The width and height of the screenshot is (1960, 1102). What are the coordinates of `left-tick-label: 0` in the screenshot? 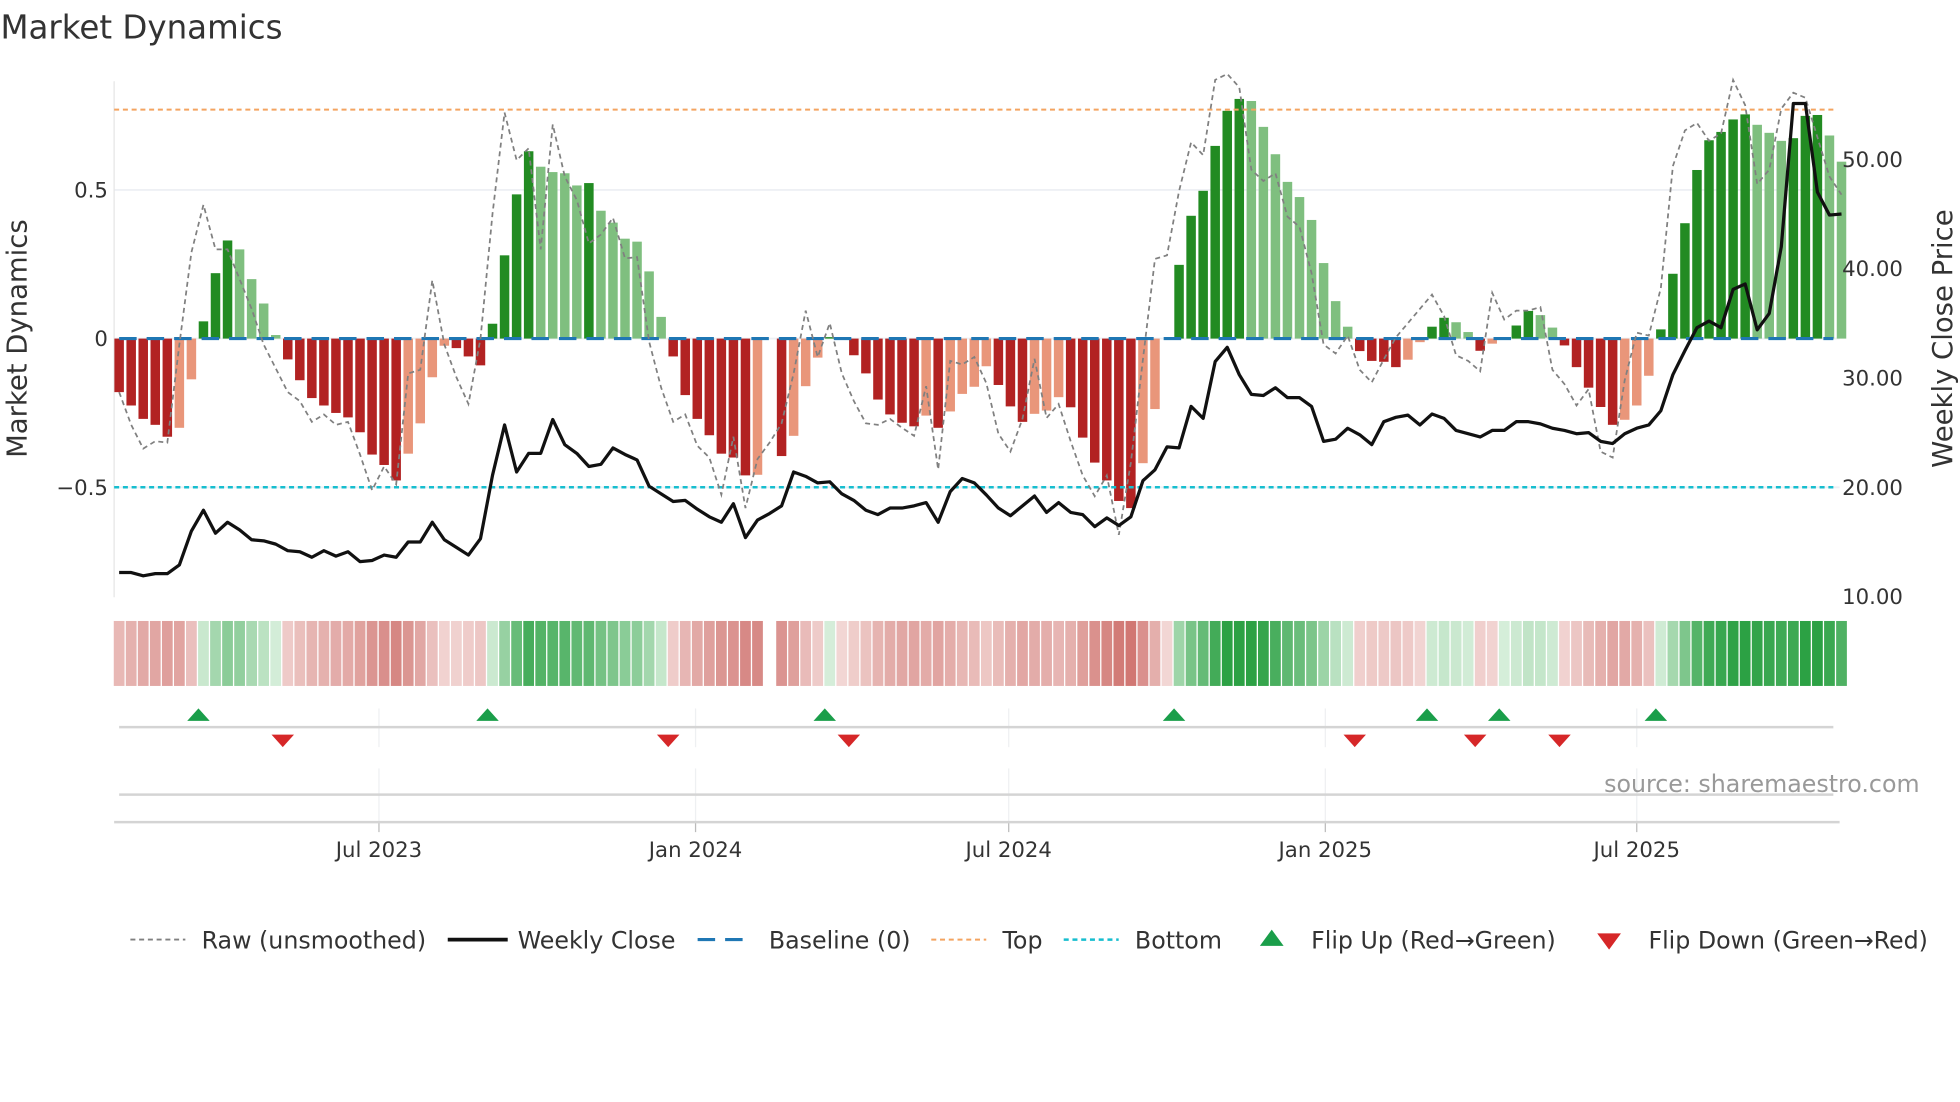 It's located at (101, 339).